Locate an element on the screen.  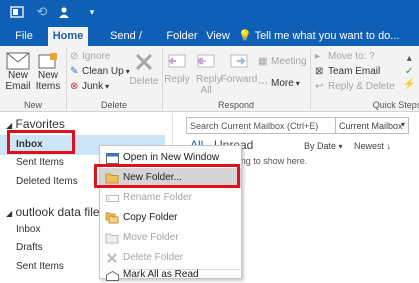
junk-button: ⊗ Junk ▾ is located at coordinates (89, 86).